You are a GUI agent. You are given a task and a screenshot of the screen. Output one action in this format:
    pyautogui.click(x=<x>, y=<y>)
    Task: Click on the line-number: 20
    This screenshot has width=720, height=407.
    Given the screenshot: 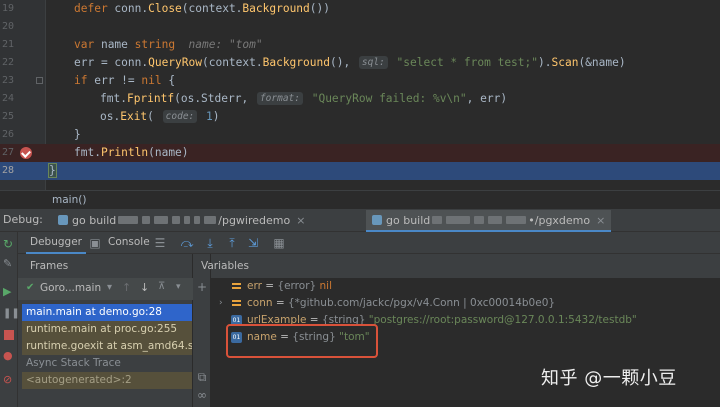 What is the action you would take?
    pyautogui.click(x=7, y=26)
    